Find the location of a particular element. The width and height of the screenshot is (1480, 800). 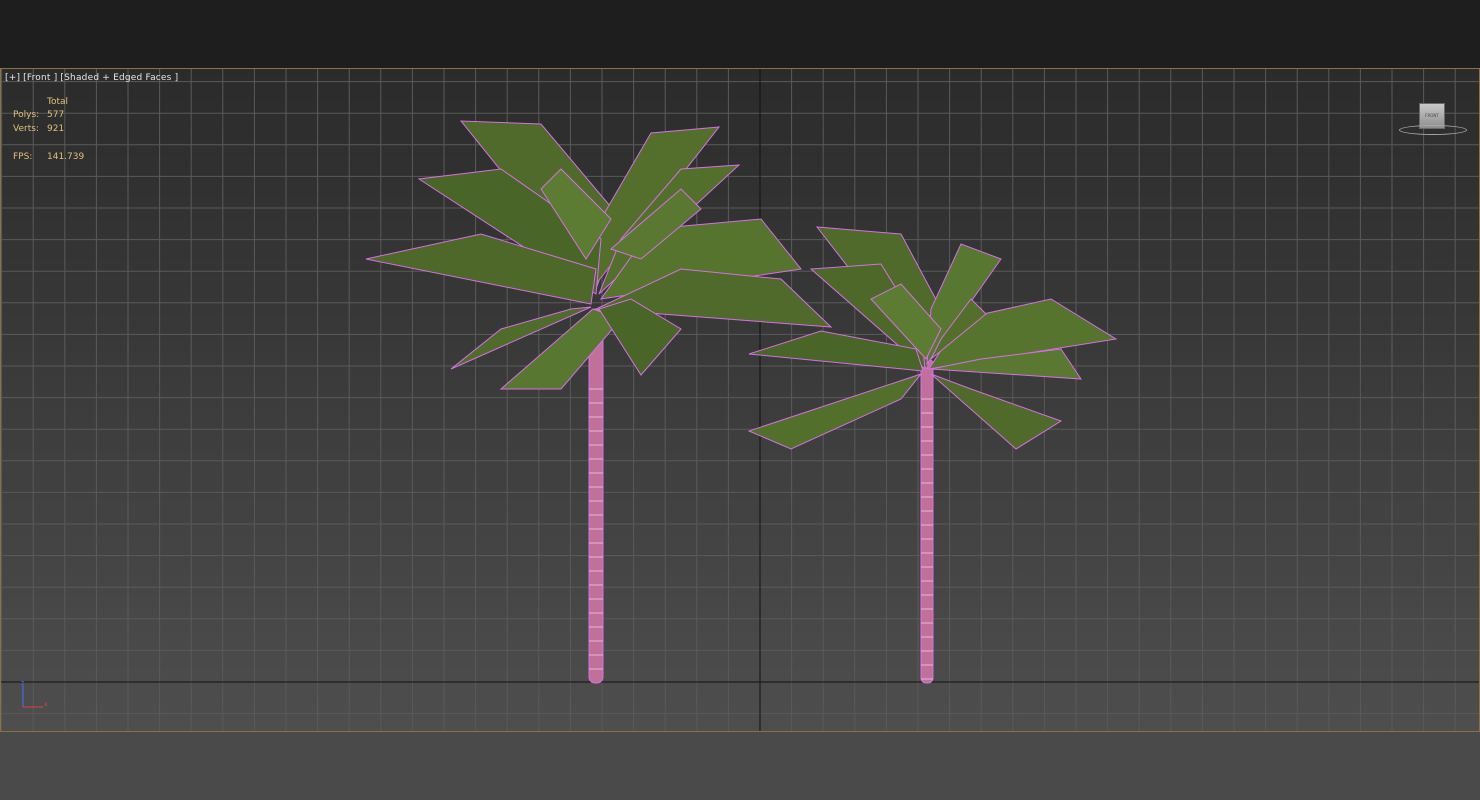

fps-label: FPS: is located at coordinates (23, 157).